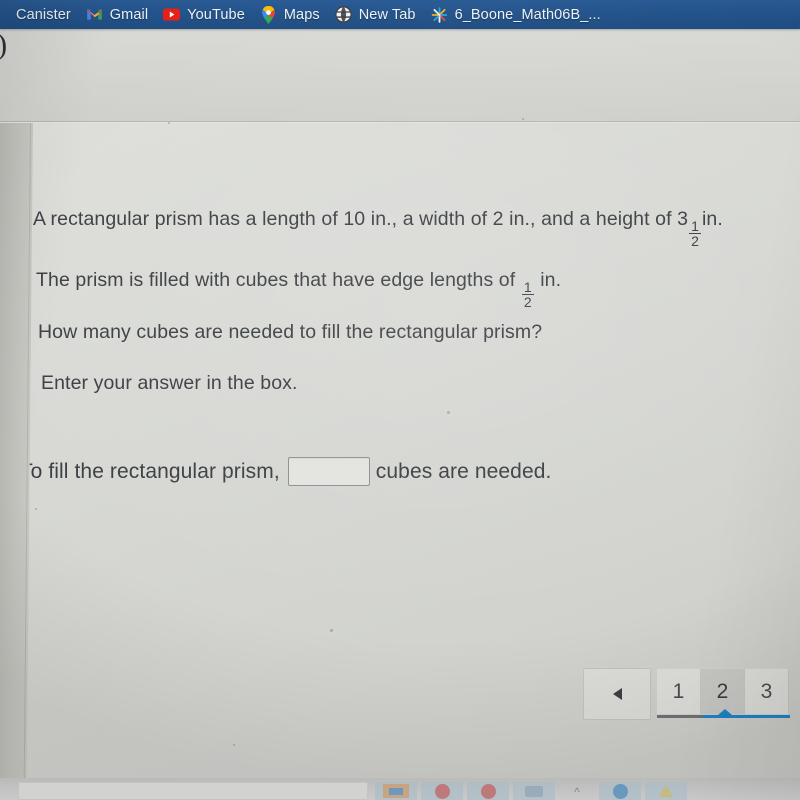 The height and width of the screenshot is (800, 800). I want to click on bookmark-new-tab: New Tab, so click(377, 14).